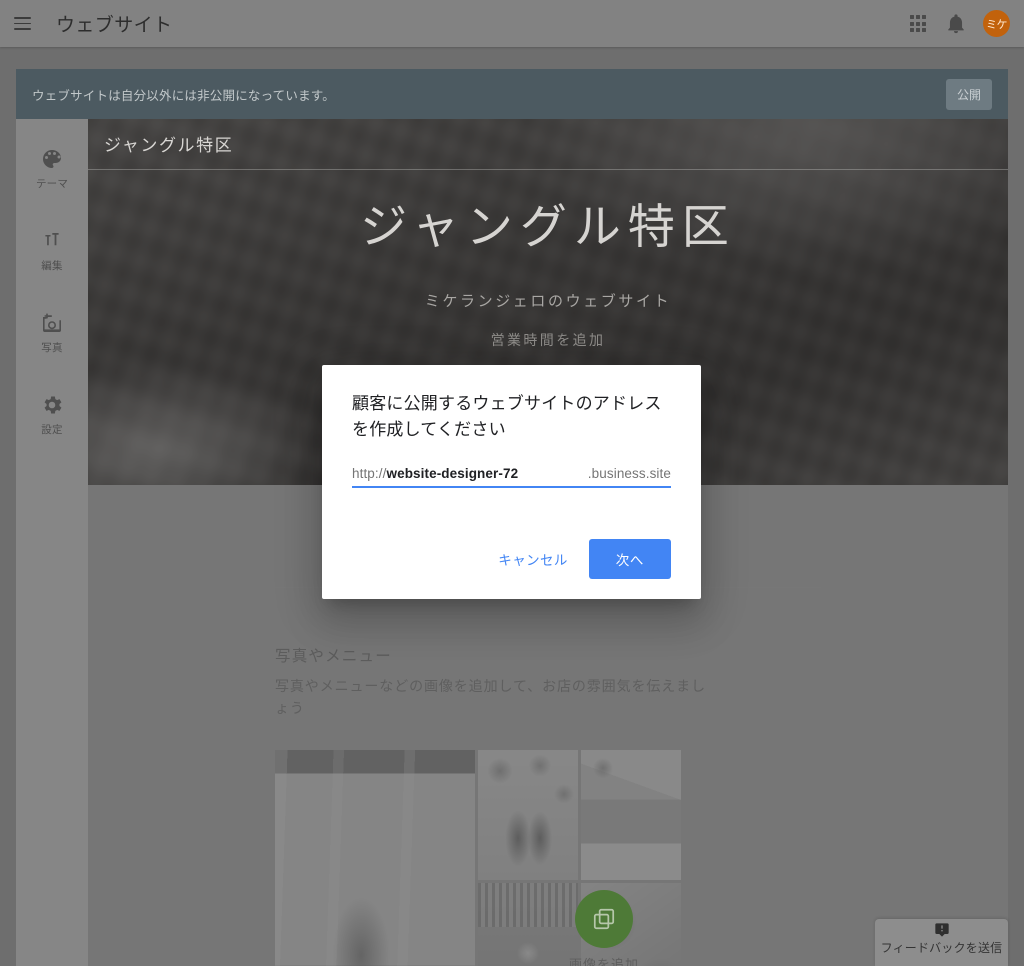  I want to click on site-address-field: http:// .business.site, so click(511, 476).